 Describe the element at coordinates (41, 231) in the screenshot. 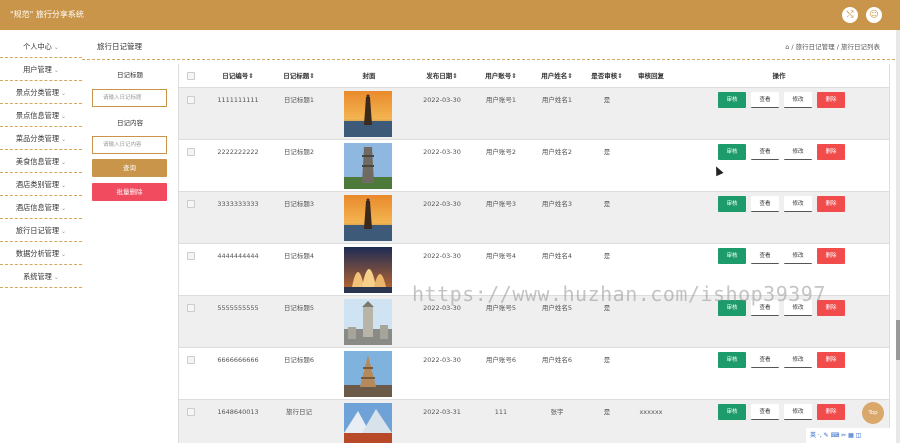

I see `sidebar-item: 旅行日记管理 ⌄` at that location.